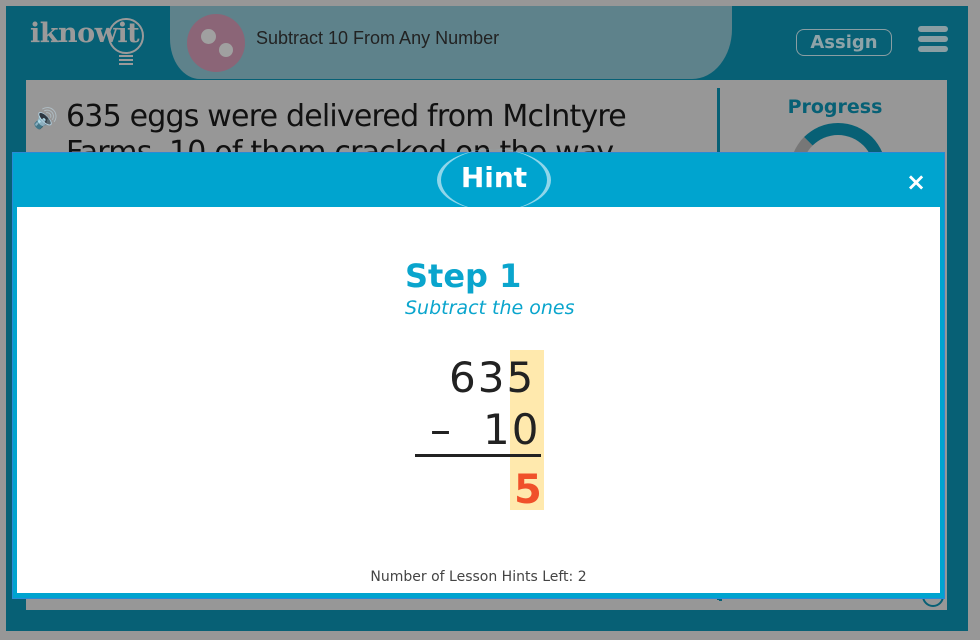 This screenshot has height=640, width=980. What do you see at coordinates (492, 377) in the screenshot?
I see `minuend: 635` at bounding box center [492, 377].